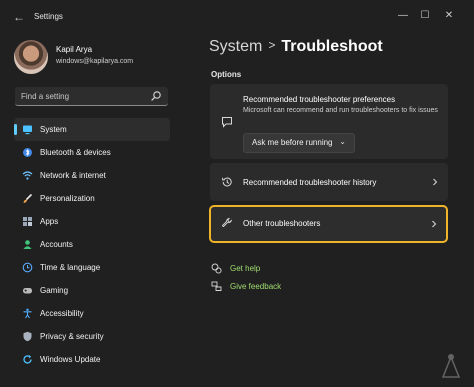  What do you see at coordinates (74, 49) in the screenshot?
I see `user-name: Kapil Arya` at bounding box center [74, 49].